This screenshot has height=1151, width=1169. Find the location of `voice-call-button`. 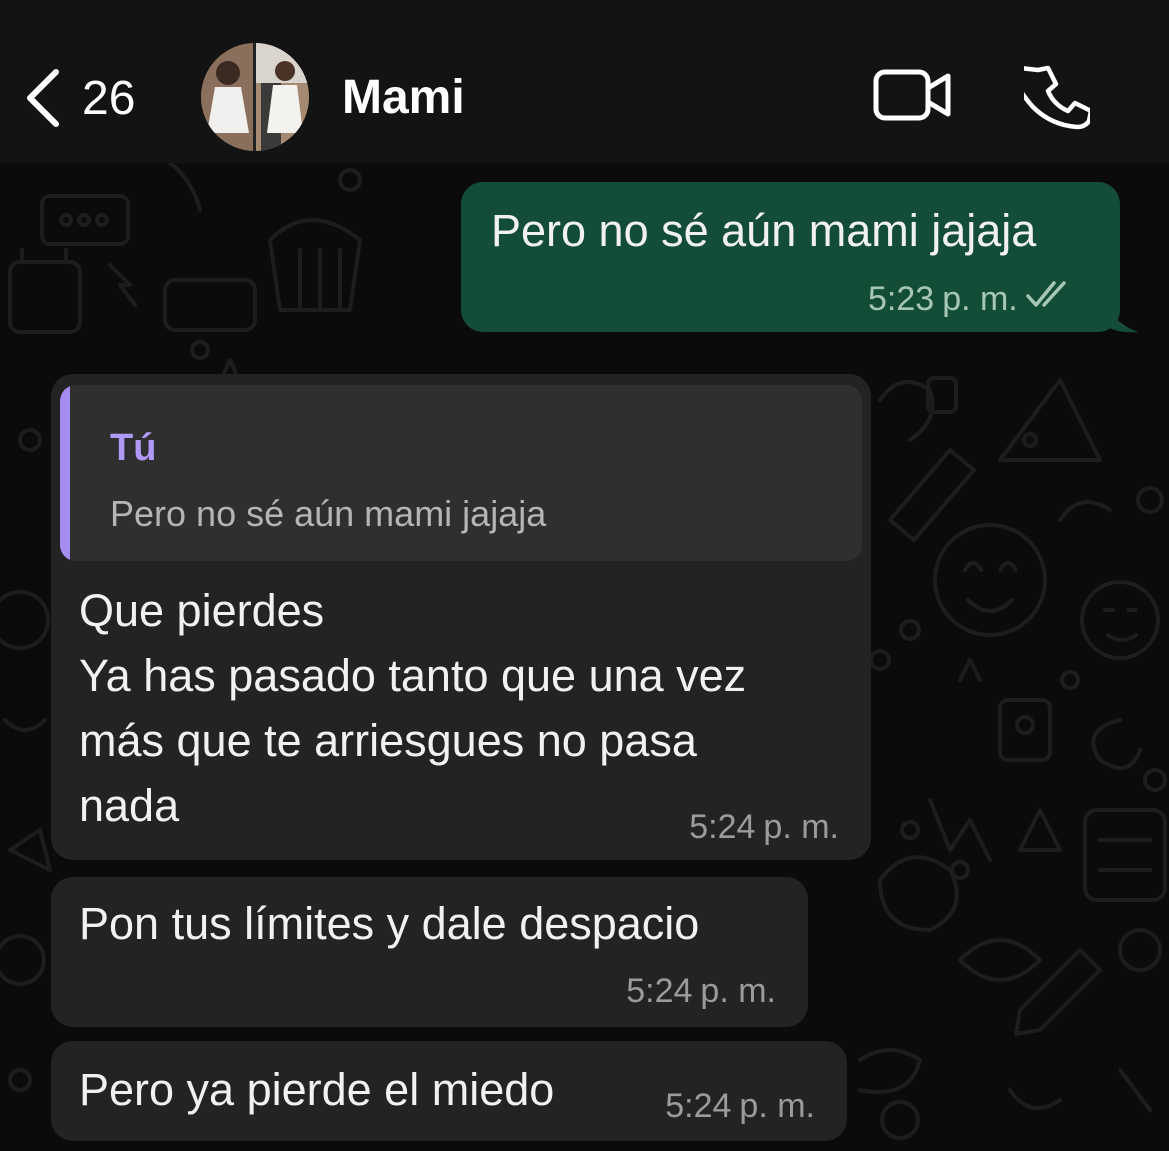

voice-call-button is located at coordinates (1053, 99).